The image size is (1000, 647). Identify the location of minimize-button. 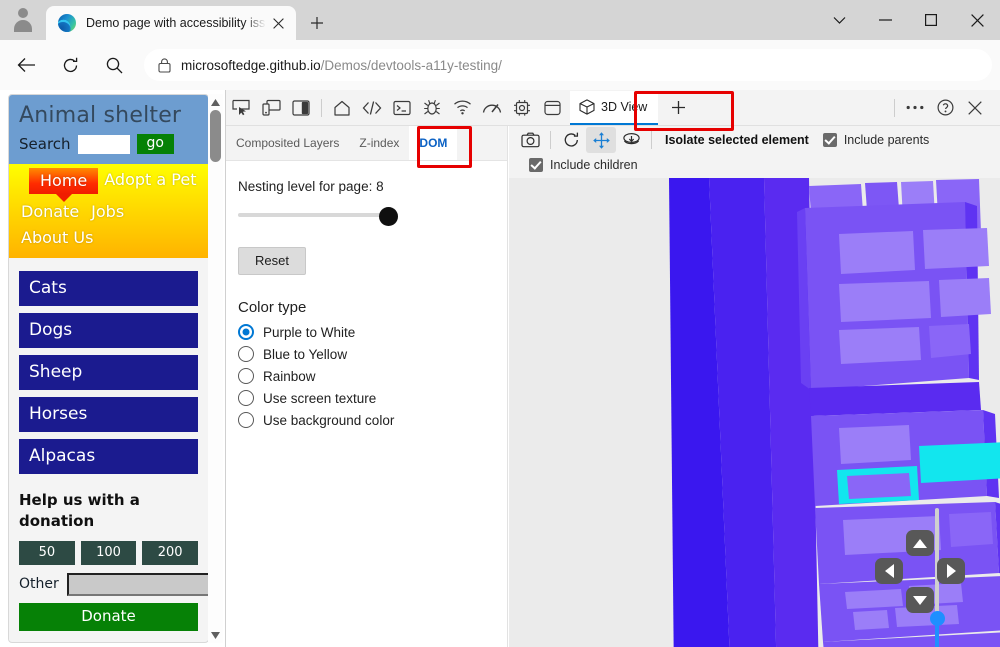
(885, 20).